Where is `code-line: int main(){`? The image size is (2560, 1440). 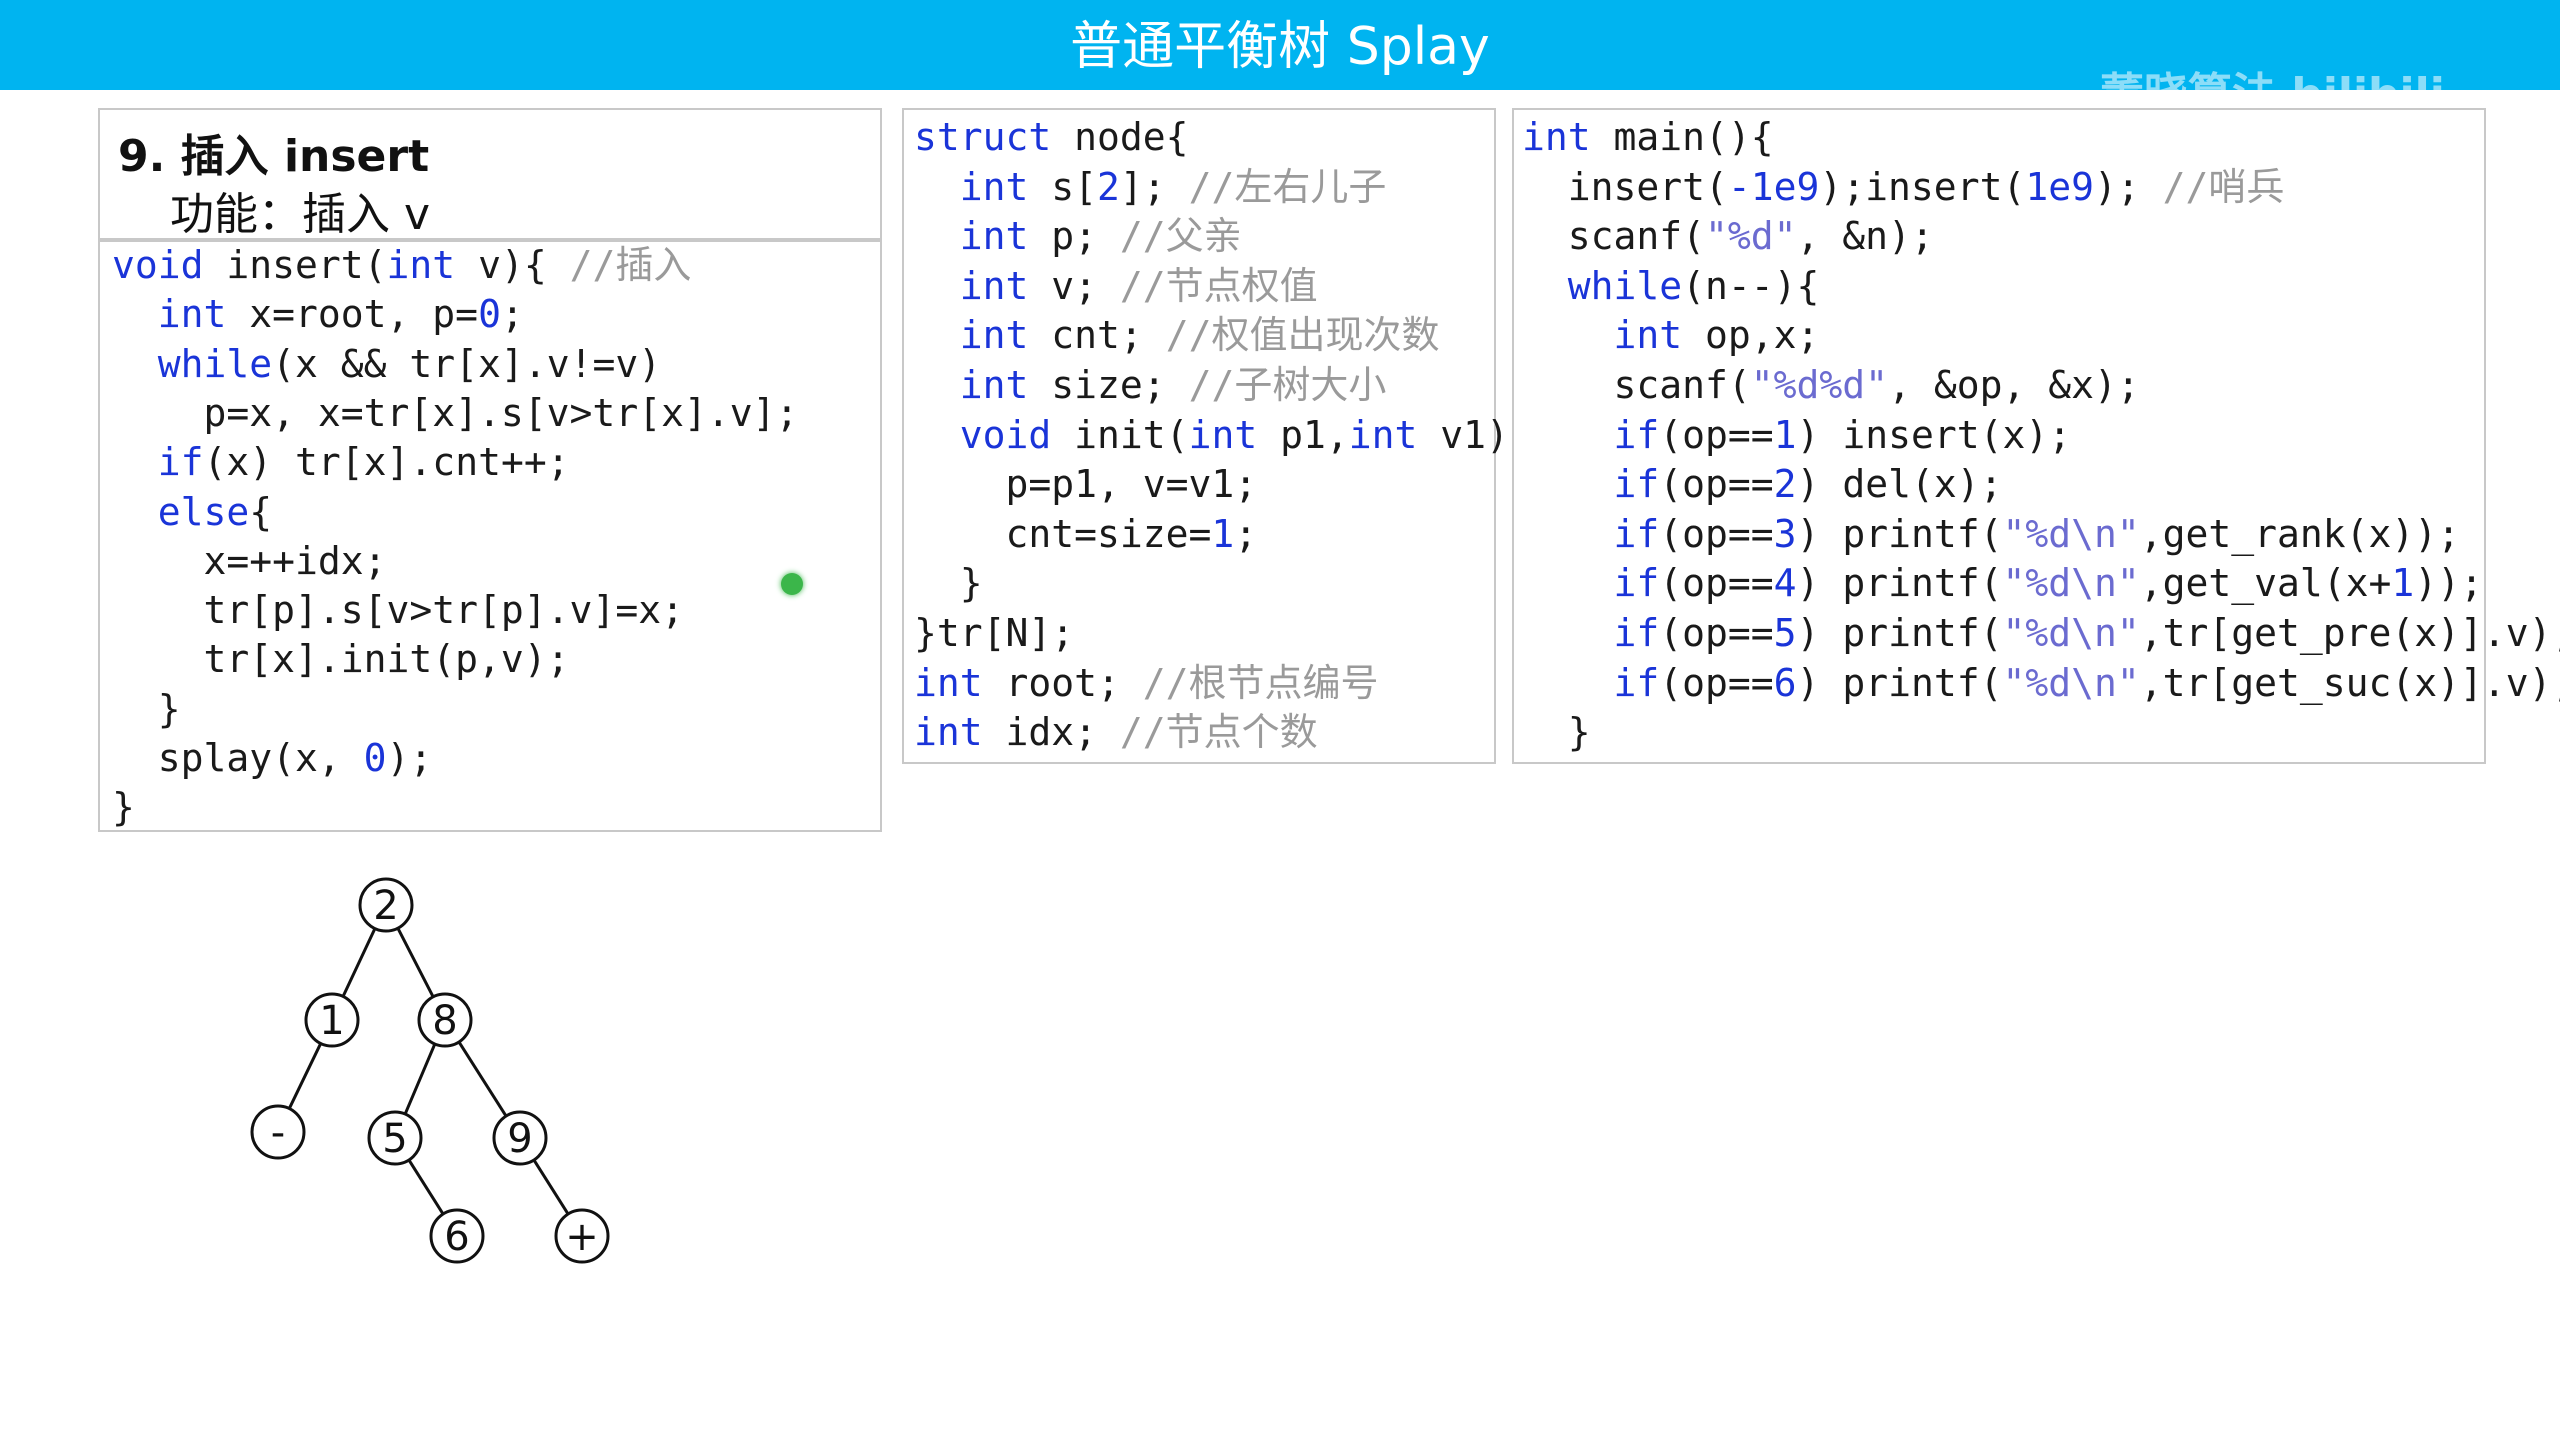 code-line: int main(){ is located at coordinates (1648, 137).